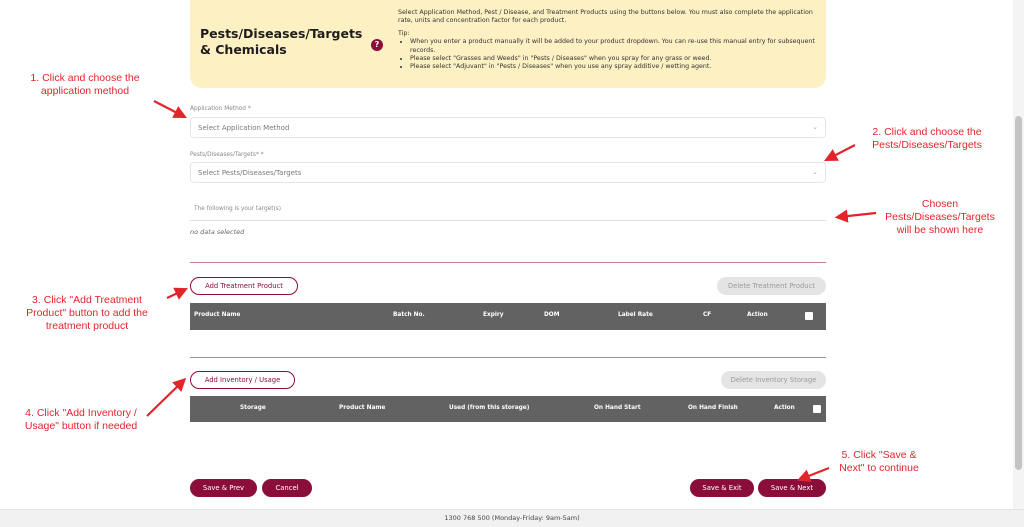 The width and height of the screenshot is (1024, 527). Describe the element at coordinates (713, 408) in the screenshot. I see `col-on-hand-finish: On Hand Finish` at that location.